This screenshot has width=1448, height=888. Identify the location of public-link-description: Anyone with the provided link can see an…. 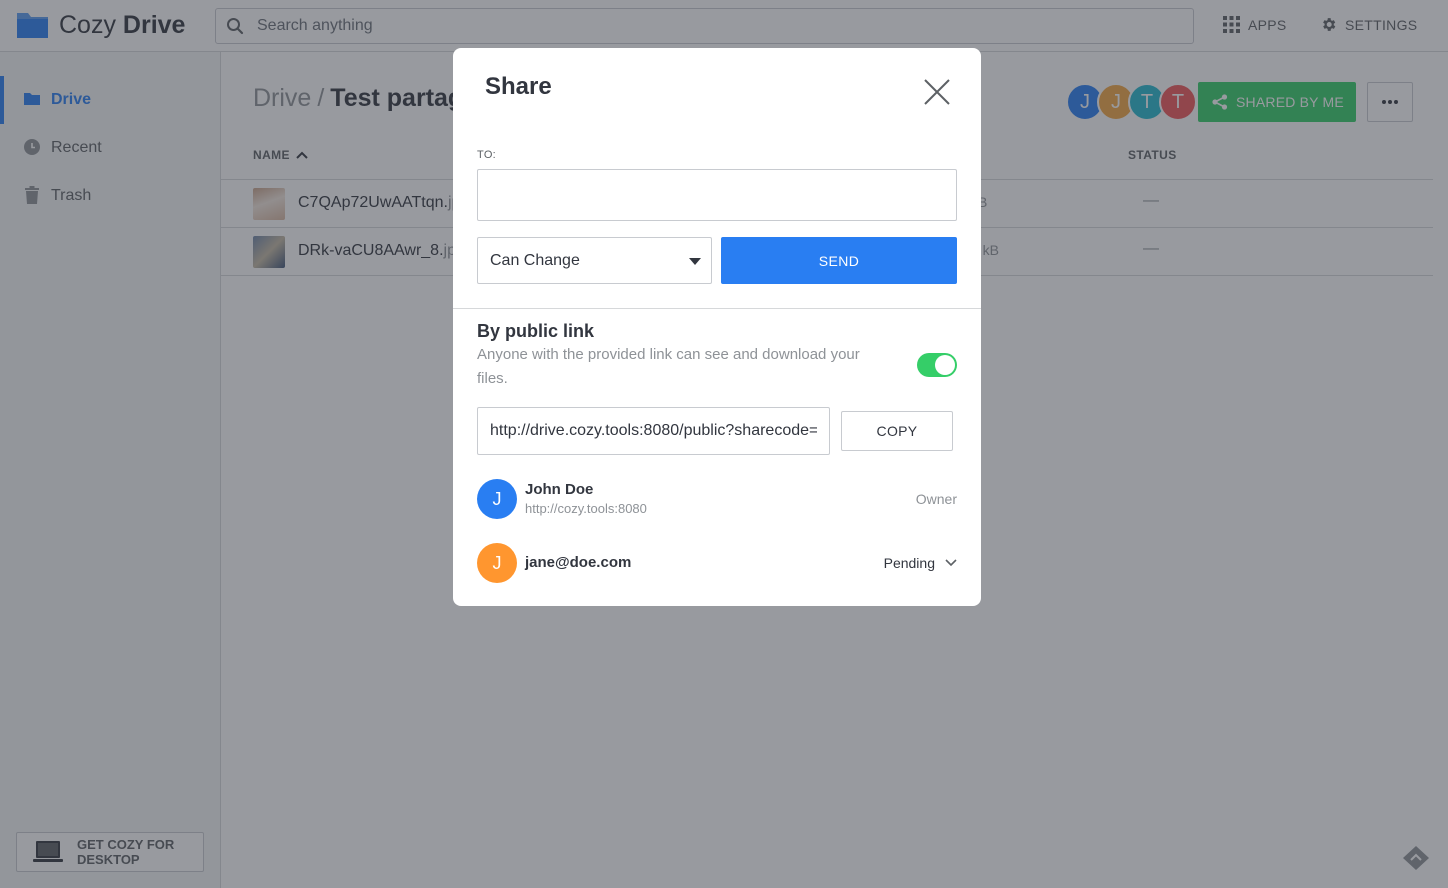
(668, 366).